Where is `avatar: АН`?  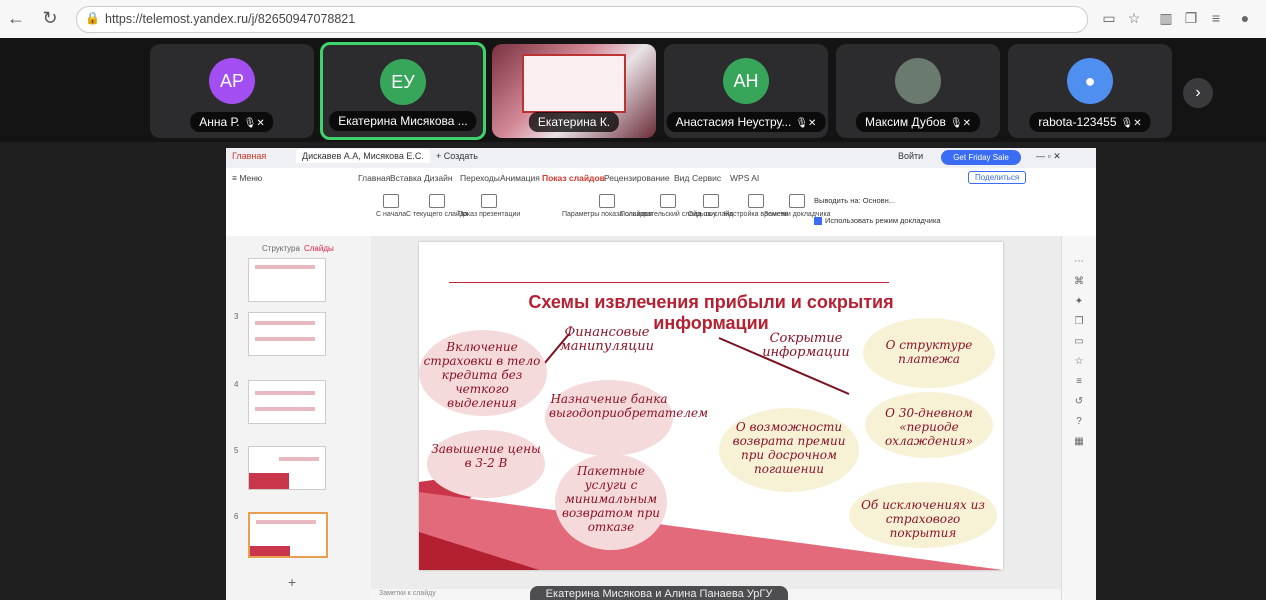
avatar: АН is located at coordinates (746, 81).